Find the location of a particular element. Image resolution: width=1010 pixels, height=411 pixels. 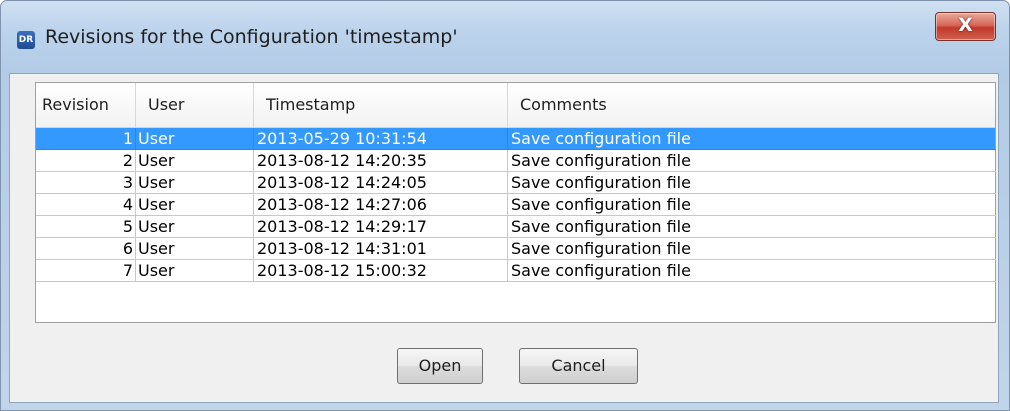

cell-revision: 5 is located at coordinates (86, 227).